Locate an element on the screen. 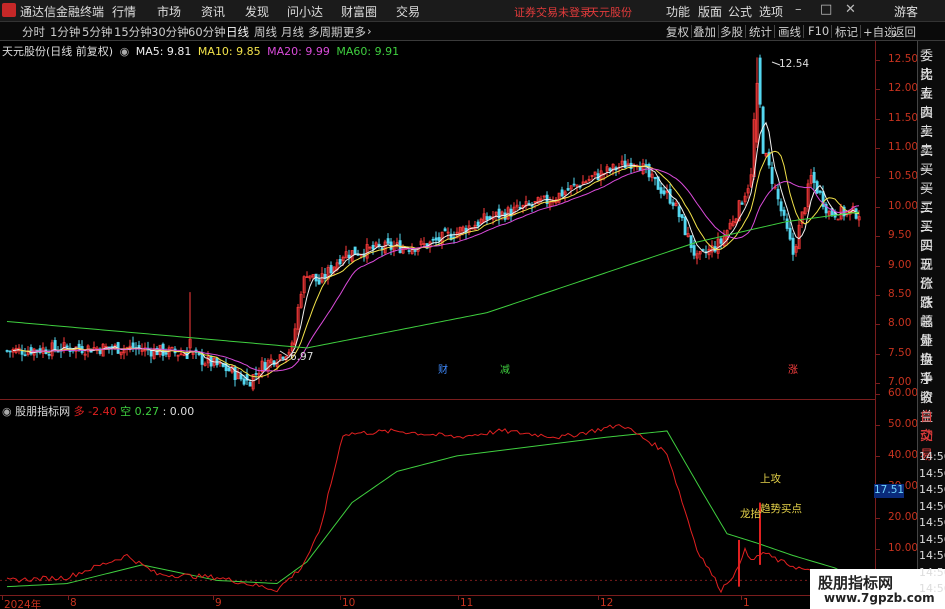 The height and width of the screenshot is (609, 945). indicator-short-value: 0.27 is located at coordinates (147, 411).